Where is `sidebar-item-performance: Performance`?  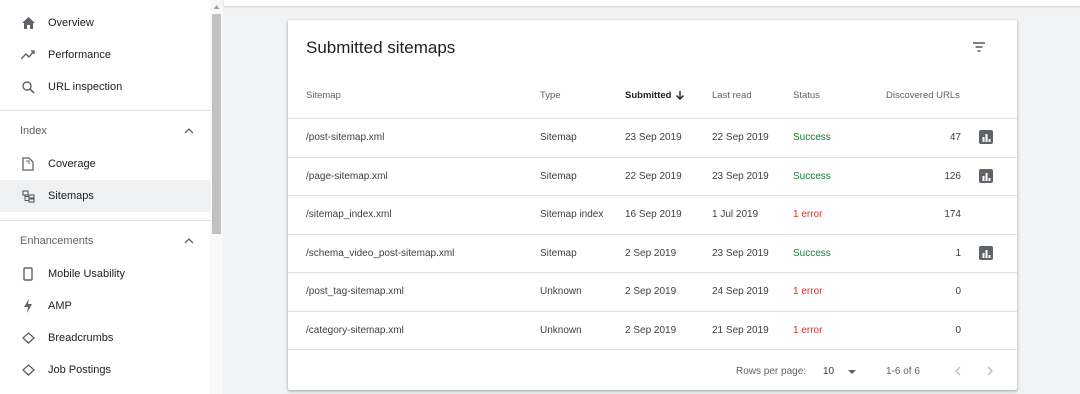
sidebar-item-performance: Performance is located at coordinates (105, 55).